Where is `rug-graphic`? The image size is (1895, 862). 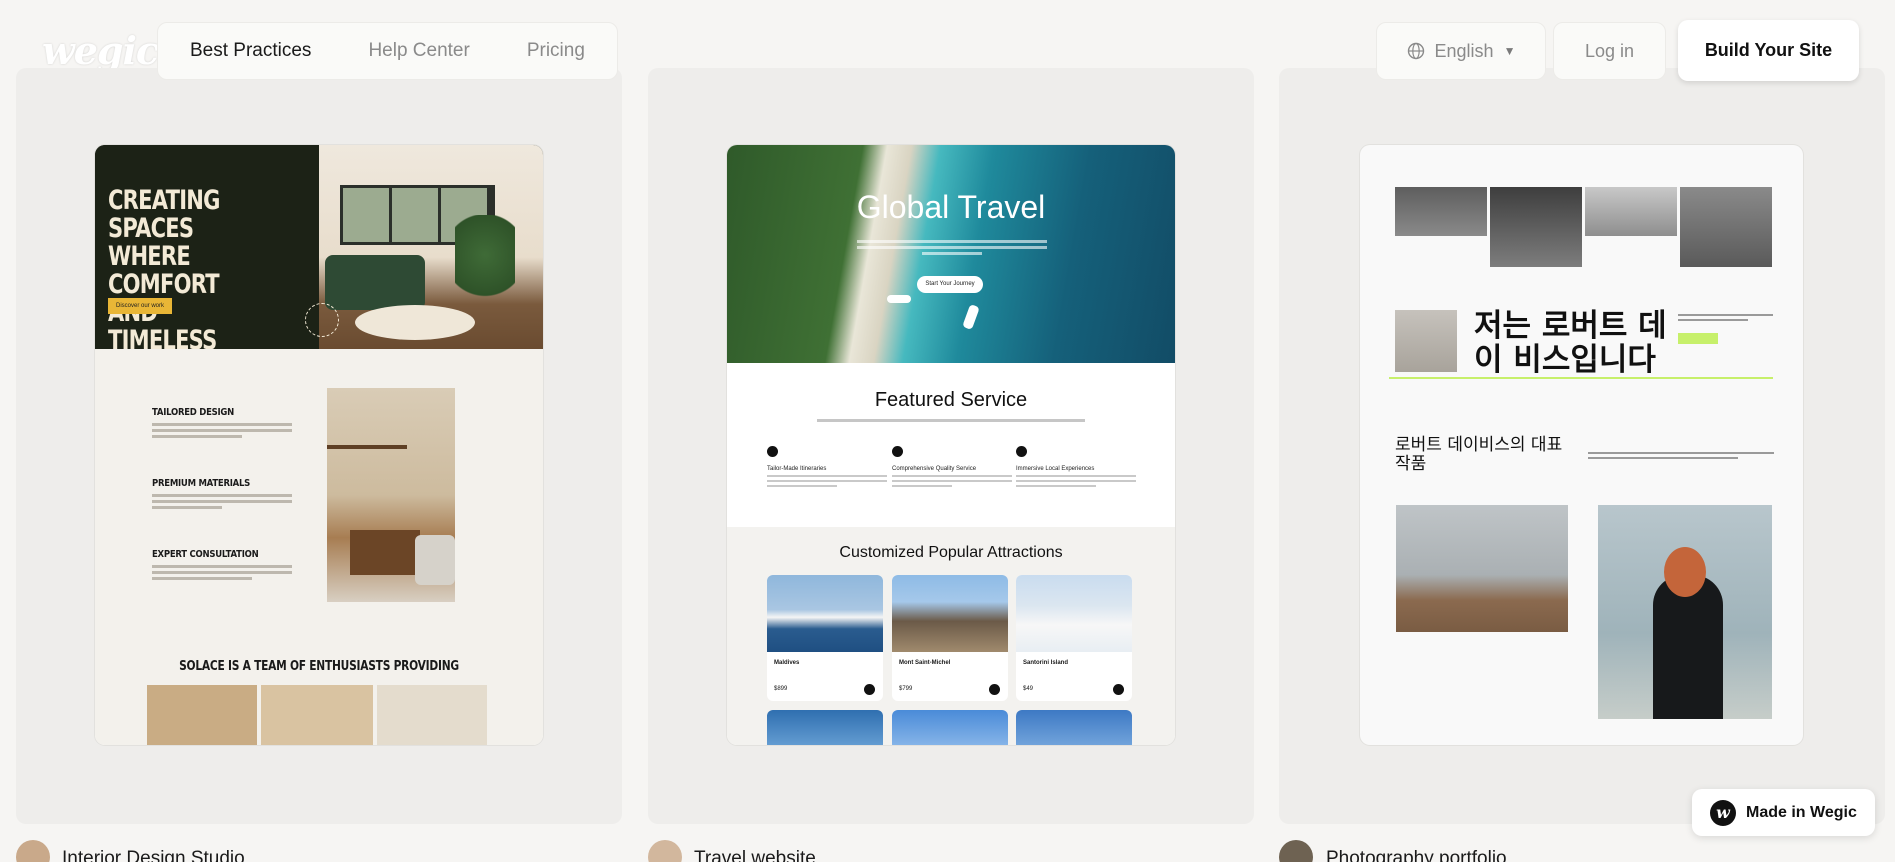
rug-graphic is located at coordinates (415, 322).